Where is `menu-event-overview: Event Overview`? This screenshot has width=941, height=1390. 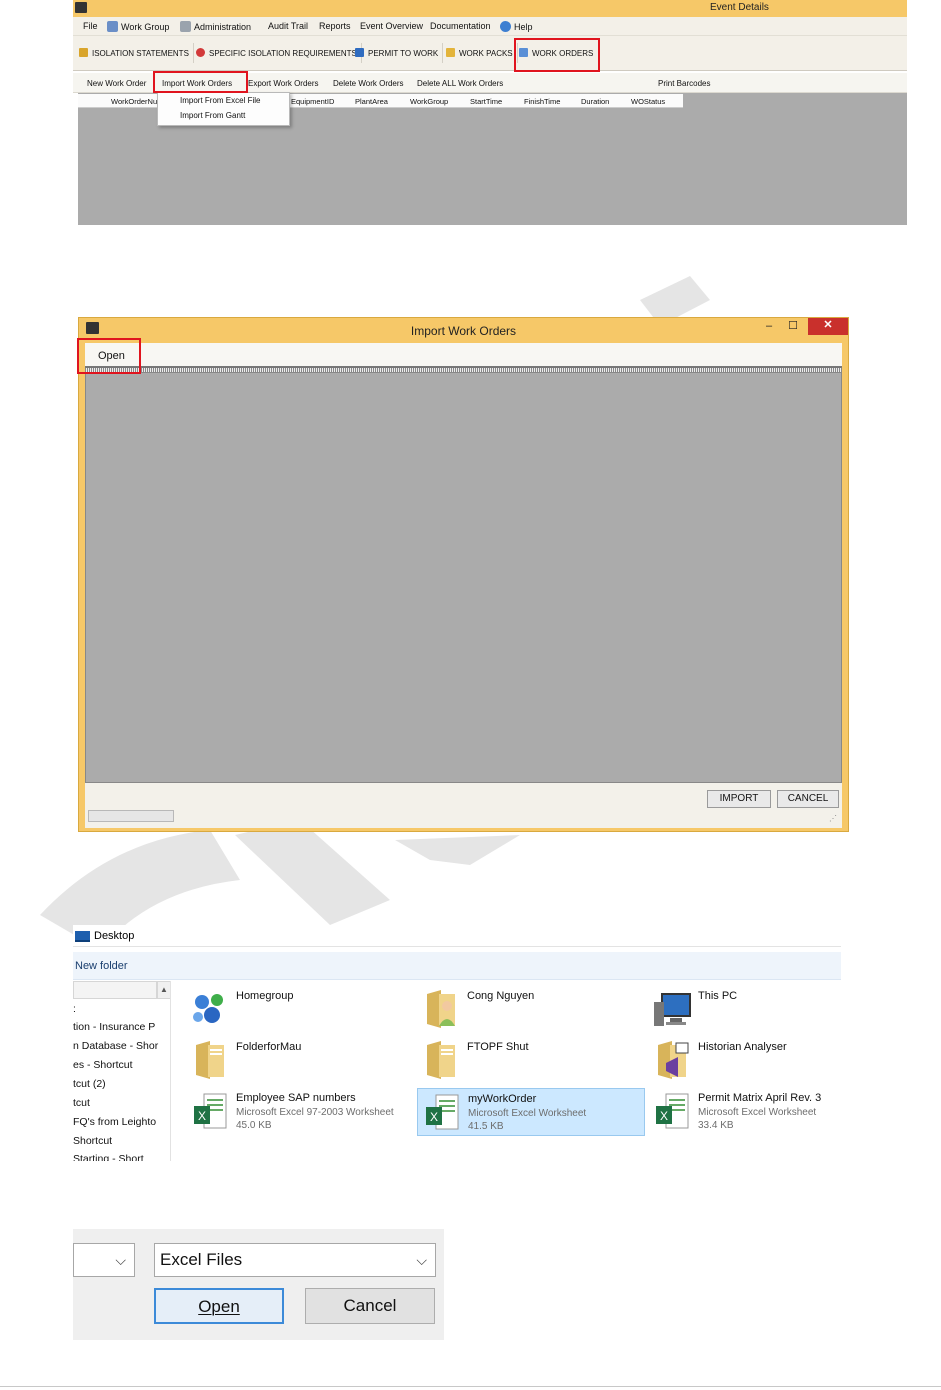 menu-event-overview: Event Overview is located at coordinates (391, 26).